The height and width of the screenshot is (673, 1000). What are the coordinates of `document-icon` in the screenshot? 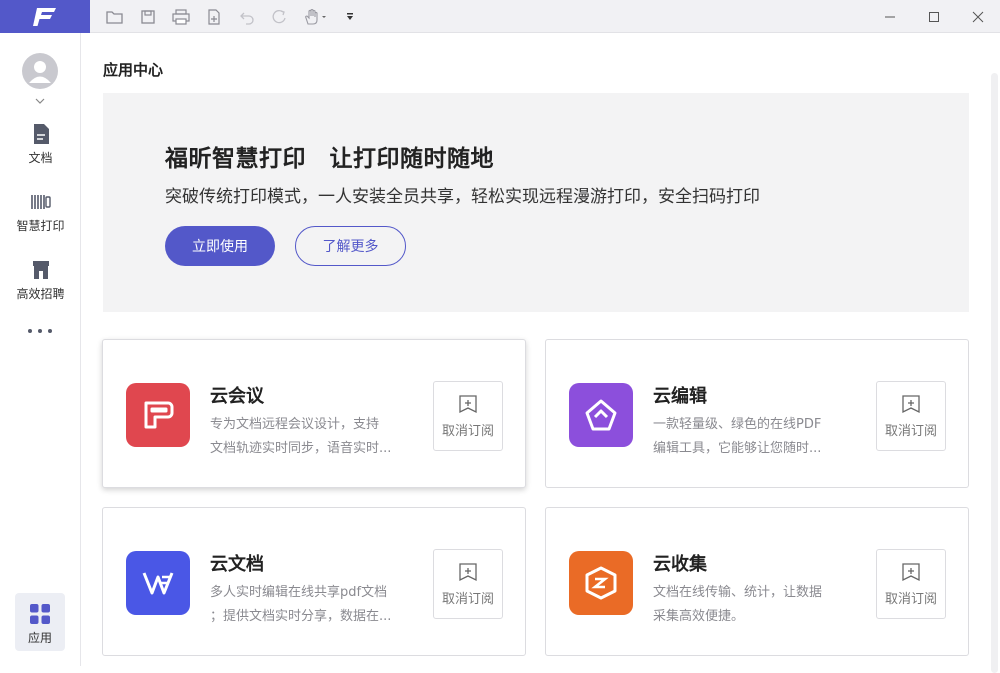 It's located at (40, 134).